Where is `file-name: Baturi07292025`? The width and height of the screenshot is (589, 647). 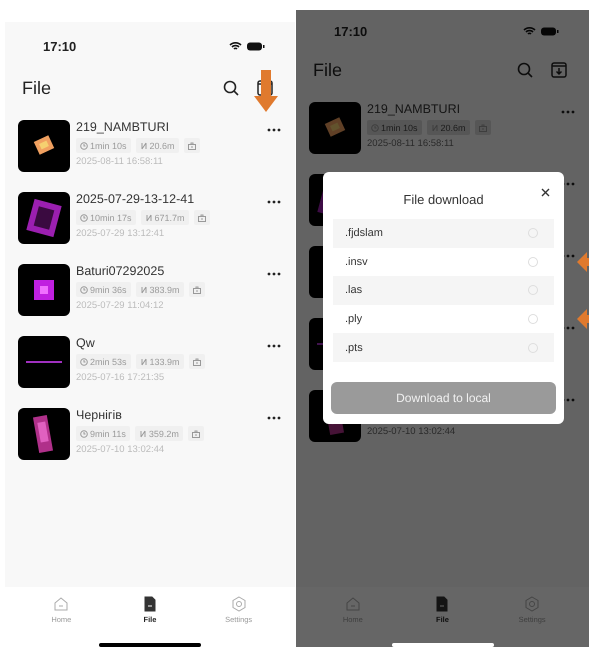
file-name: Baturi07292025 is located at coordinates (121, 271).